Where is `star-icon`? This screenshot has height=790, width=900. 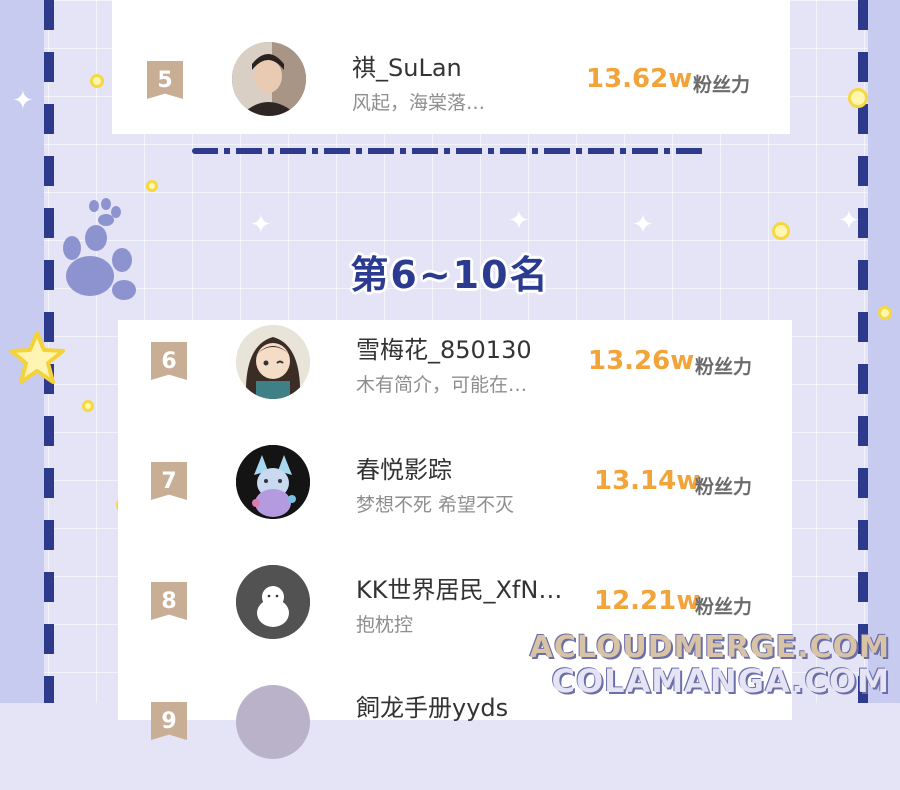 star-icon is located at coordinates (37, 357).